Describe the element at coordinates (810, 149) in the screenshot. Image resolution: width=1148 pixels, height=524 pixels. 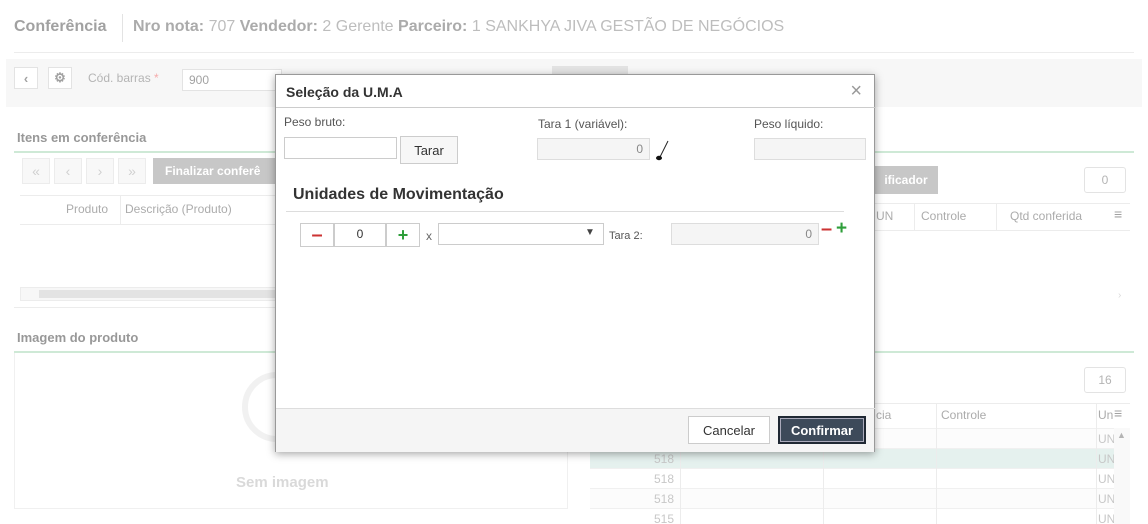
I see `peso-liquido-input` at that location.